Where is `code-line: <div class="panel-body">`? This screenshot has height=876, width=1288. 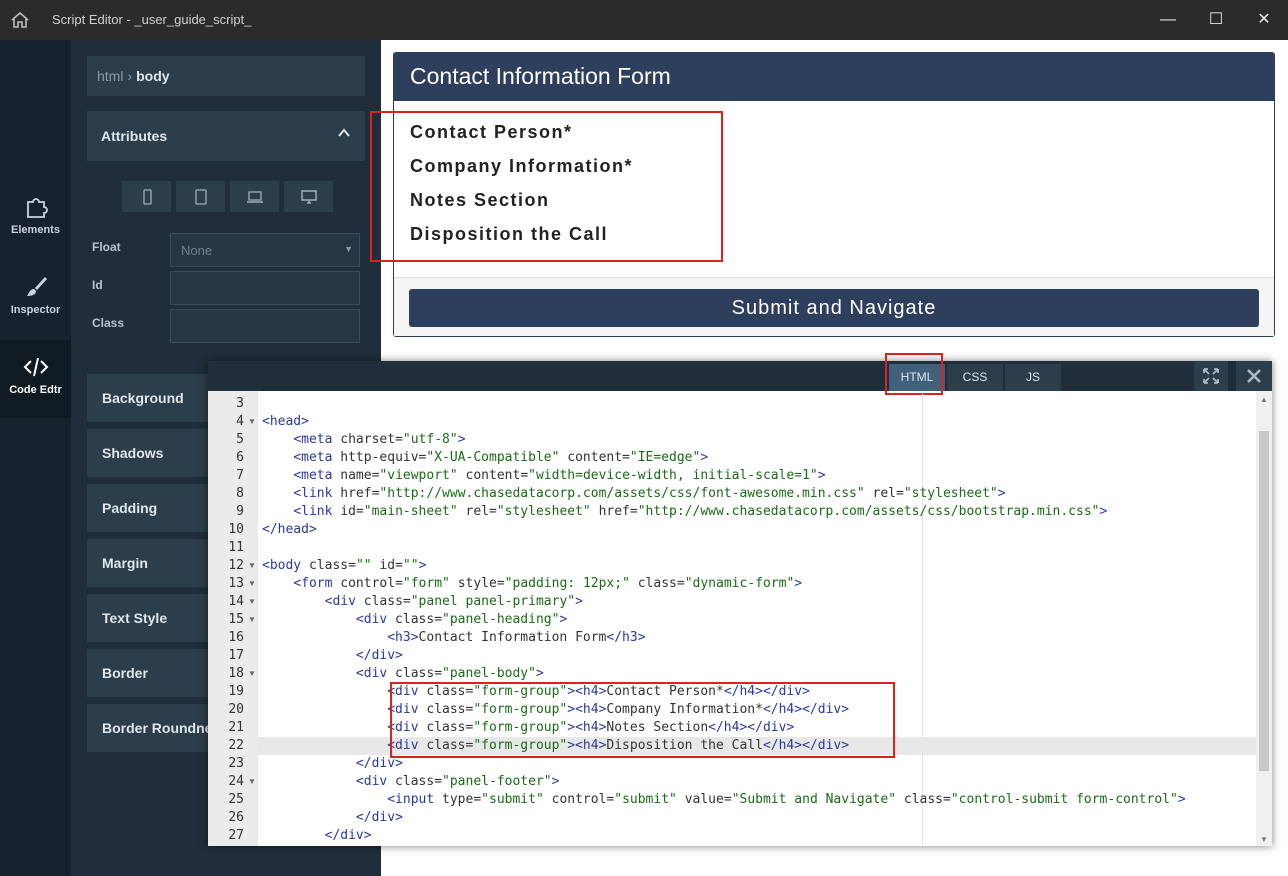 code-line: <div class="panel-body"> is located at coordinates (757, 674).